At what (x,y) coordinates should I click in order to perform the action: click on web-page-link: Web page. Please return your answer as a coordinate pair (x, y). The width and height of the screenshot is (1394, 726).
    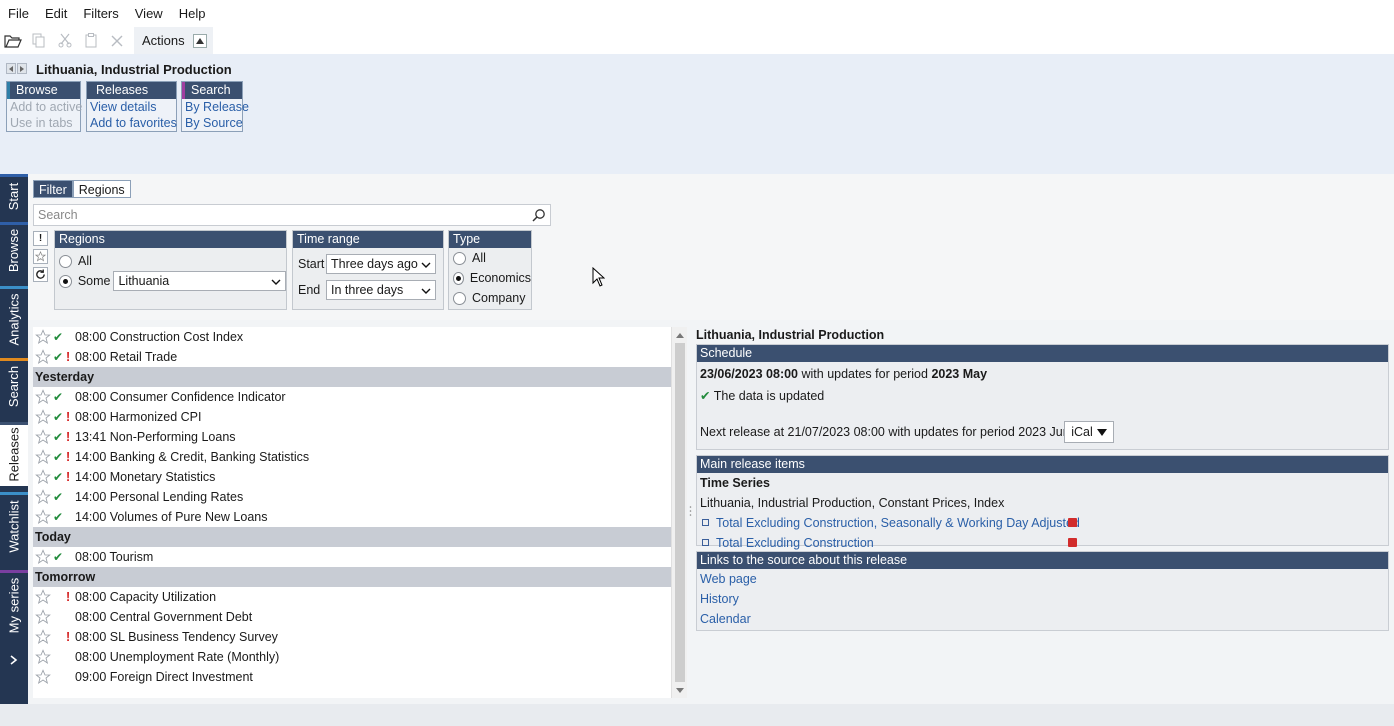
    Looking at the image, I should click on (1042, 579).